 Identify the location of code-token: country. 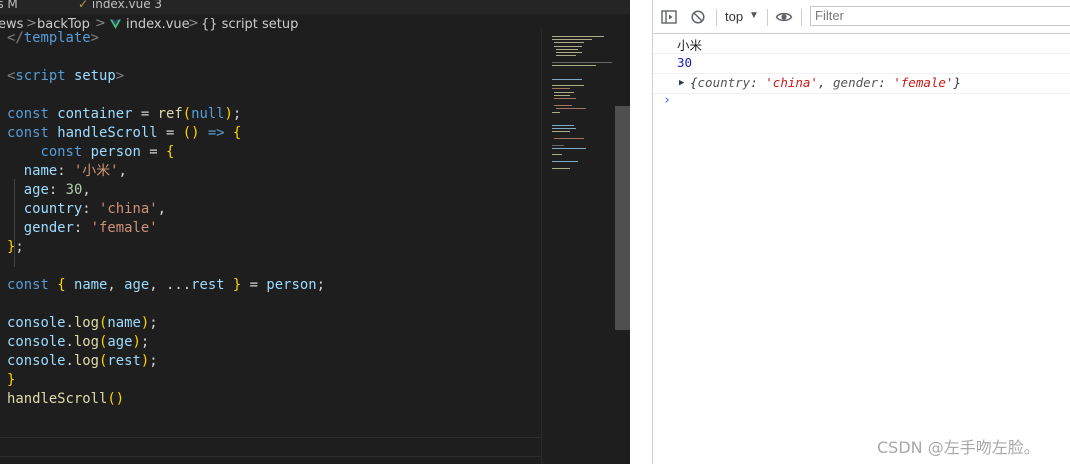
(53, 209).